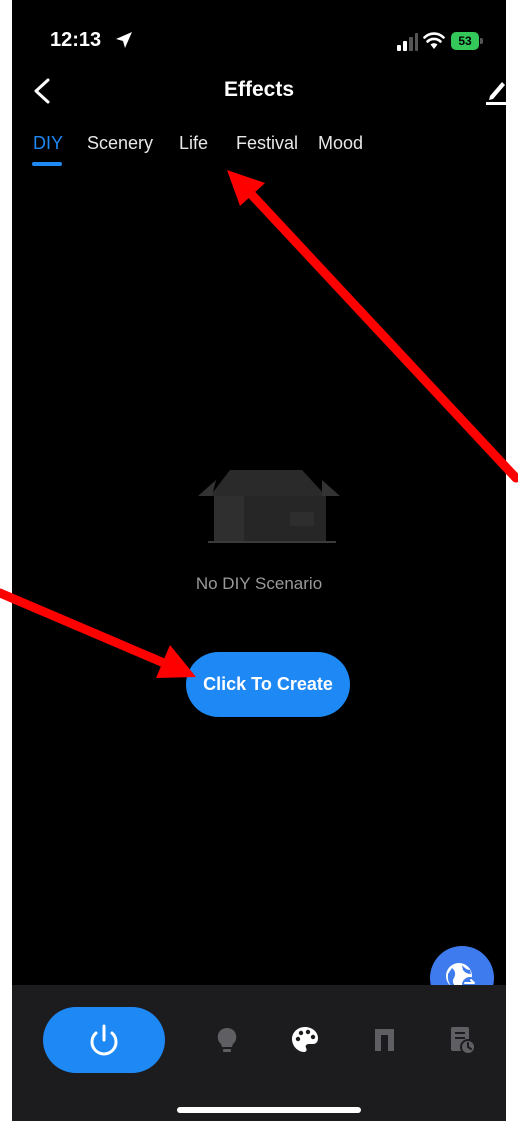 This screenshot has height=1121, width=518. What do you see at coordinates (268, 684) in the screenshot?
I see `create-scenario-button: Click To Create` at bounding box center [268, 684].